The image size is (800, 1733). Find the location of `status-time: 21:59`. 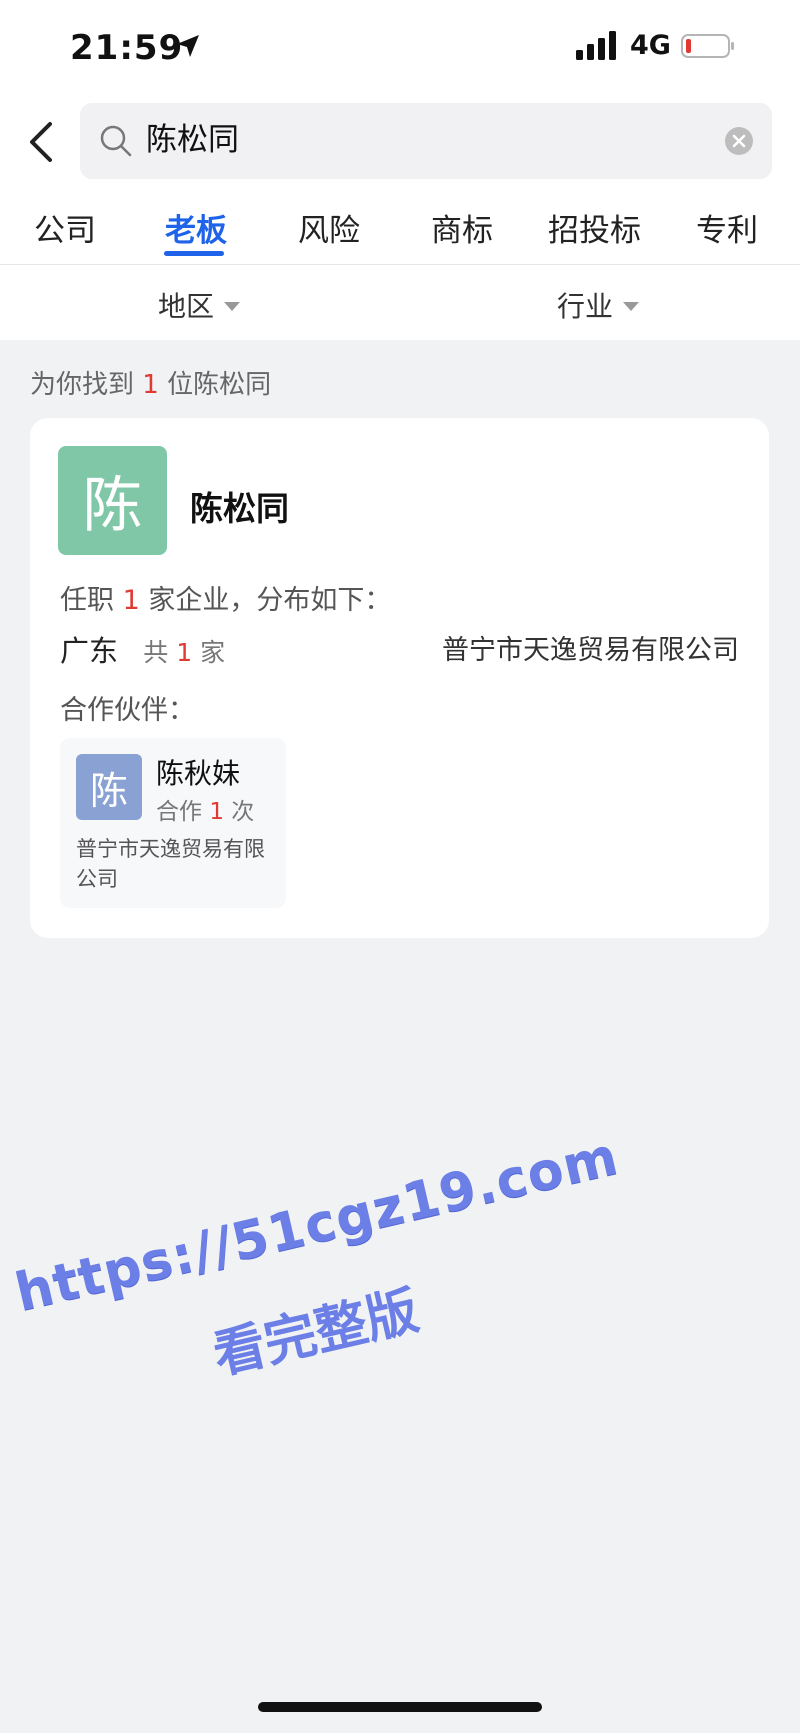

status-time: 21:59 is located at coordinates (127, 48).